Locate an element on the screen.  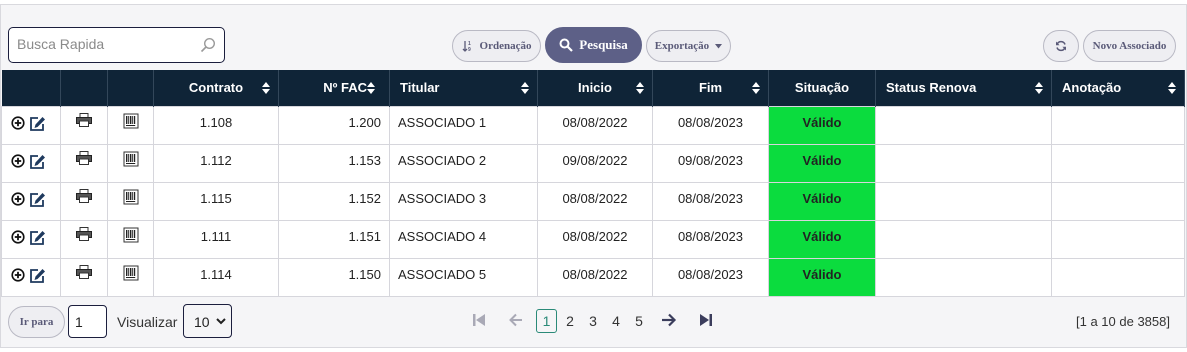
search-box is located at coordinates (116, 45).